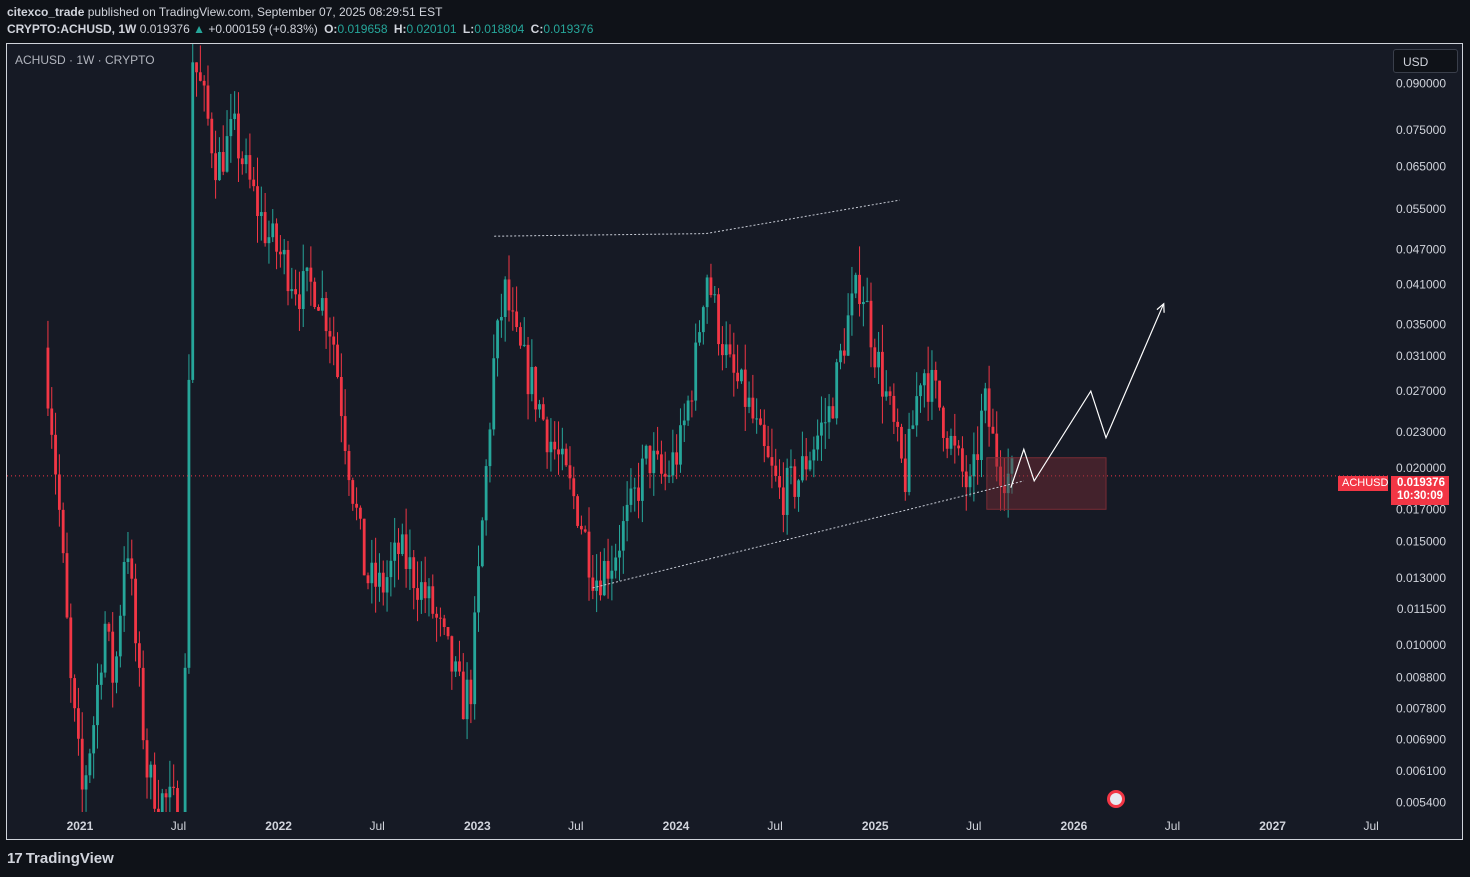 The image size is (1470, 877). I want to click on x-tick-label: 2027, so click(1272, 826).